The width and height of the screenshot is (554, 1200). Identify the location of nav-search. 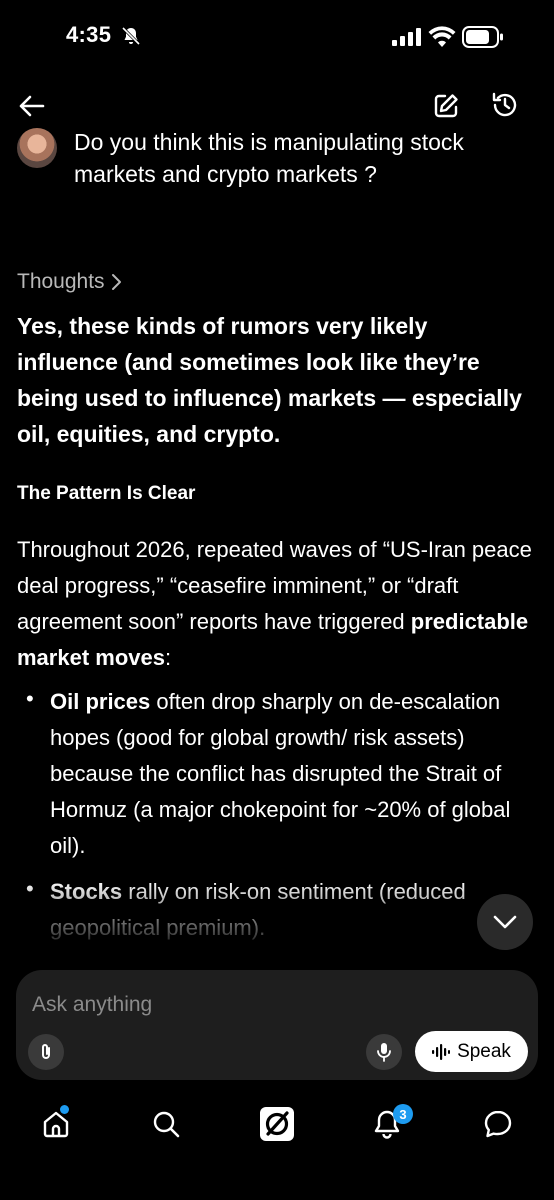
(166, 1124).